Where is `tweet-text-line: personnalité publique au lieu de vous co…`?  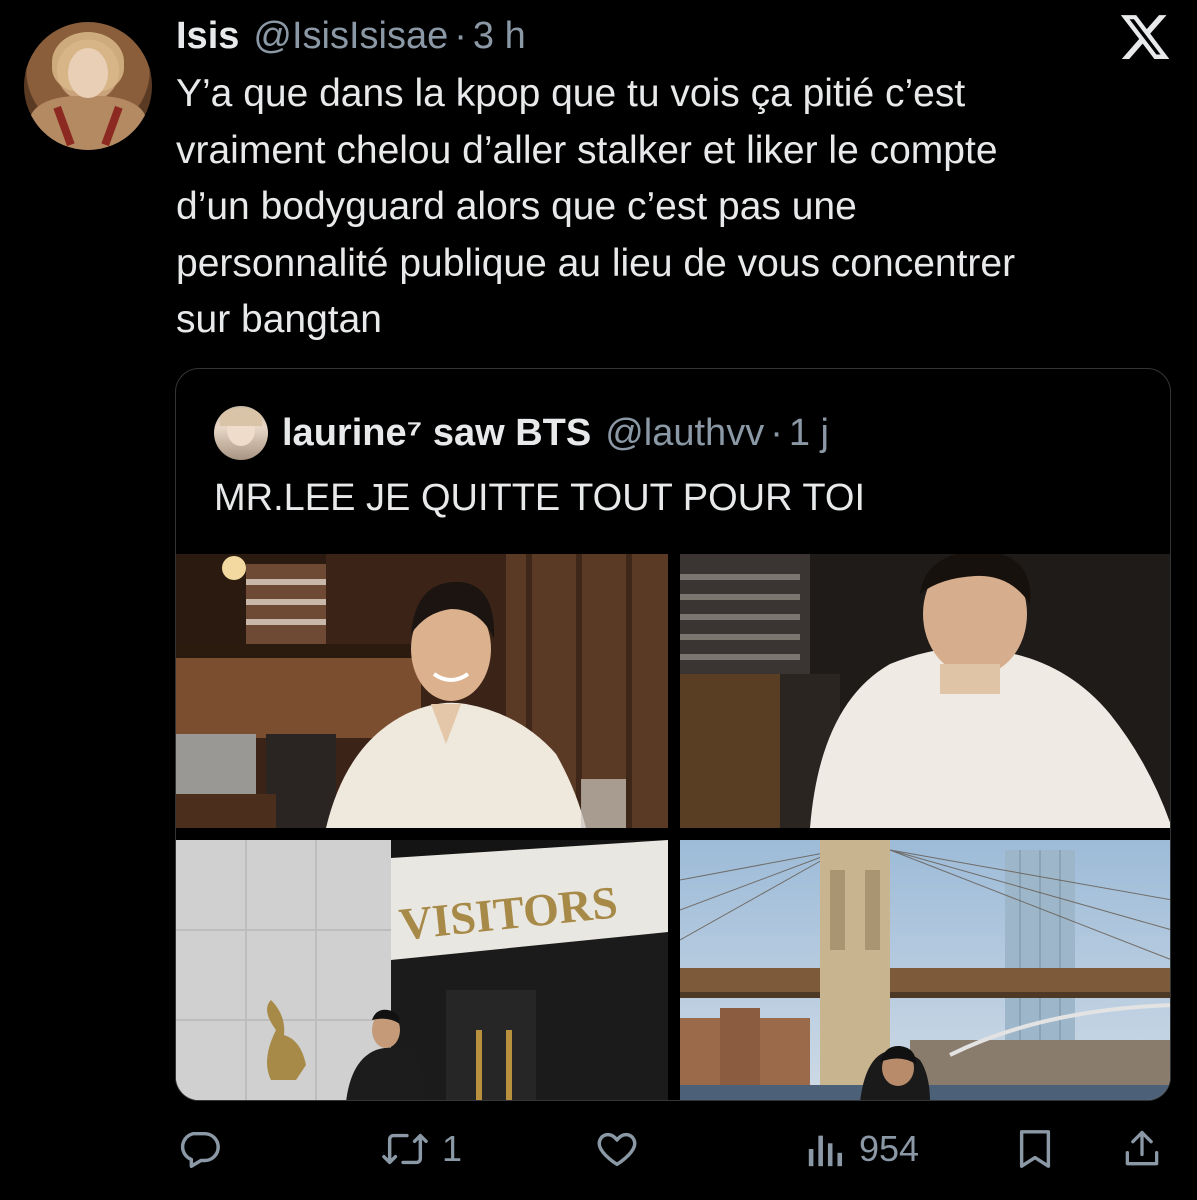 tweet-text-line: personnalité publique au lieu de vous co… is located at coordinates (596, 263).